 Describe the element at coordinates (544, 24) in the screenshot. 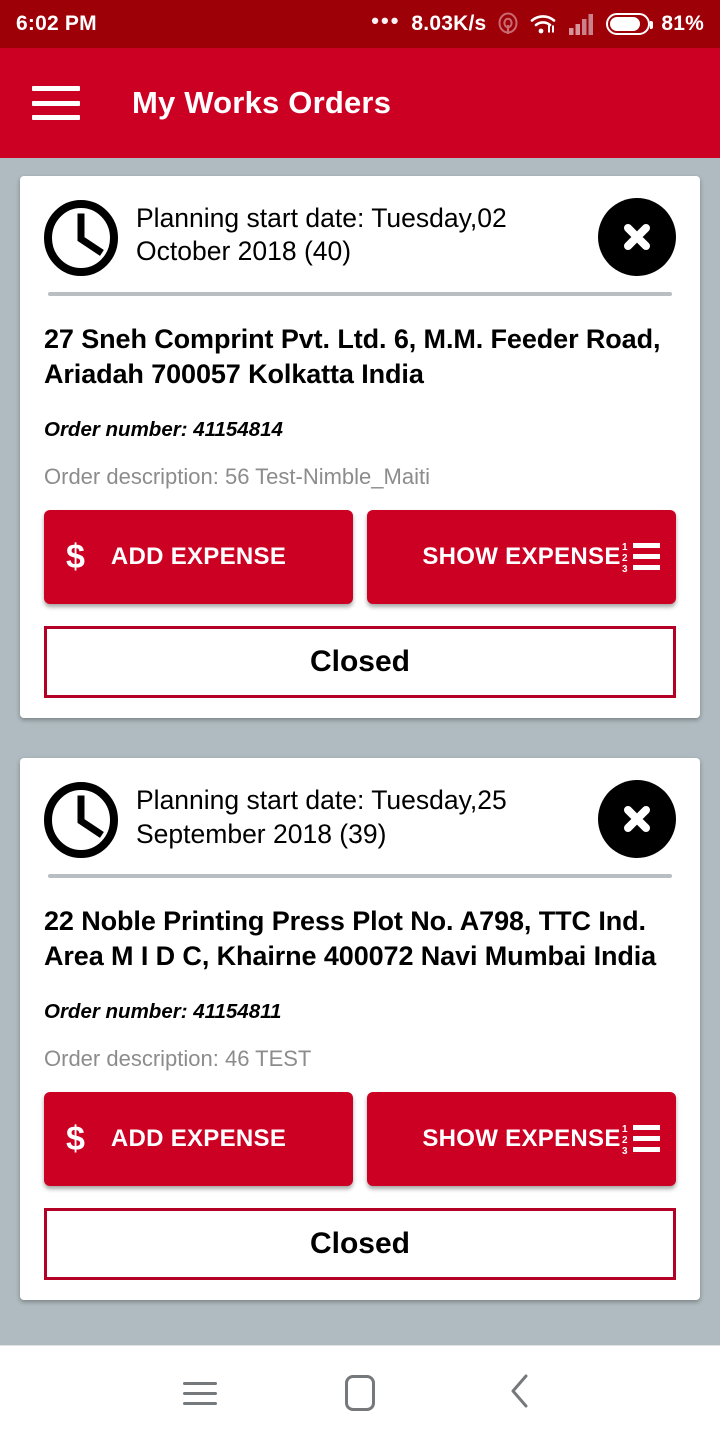

I see `wifi-icon` at that location.